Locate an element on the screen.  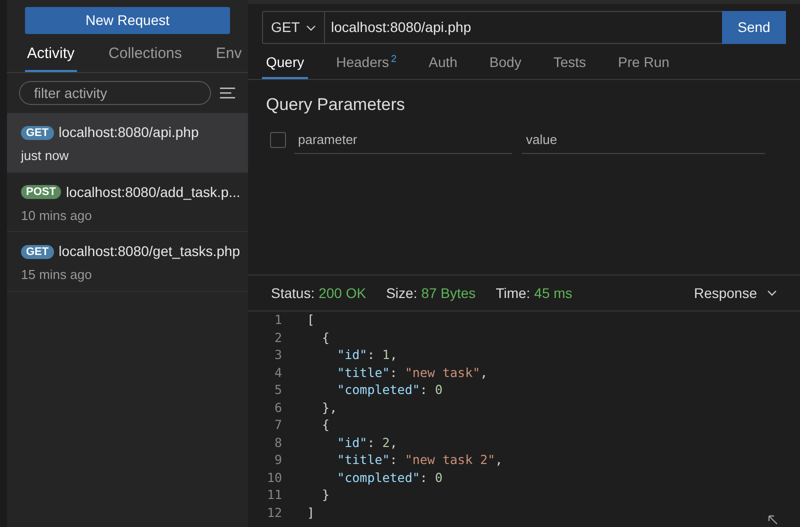
filter-icon is located at coordinates (227, 93).